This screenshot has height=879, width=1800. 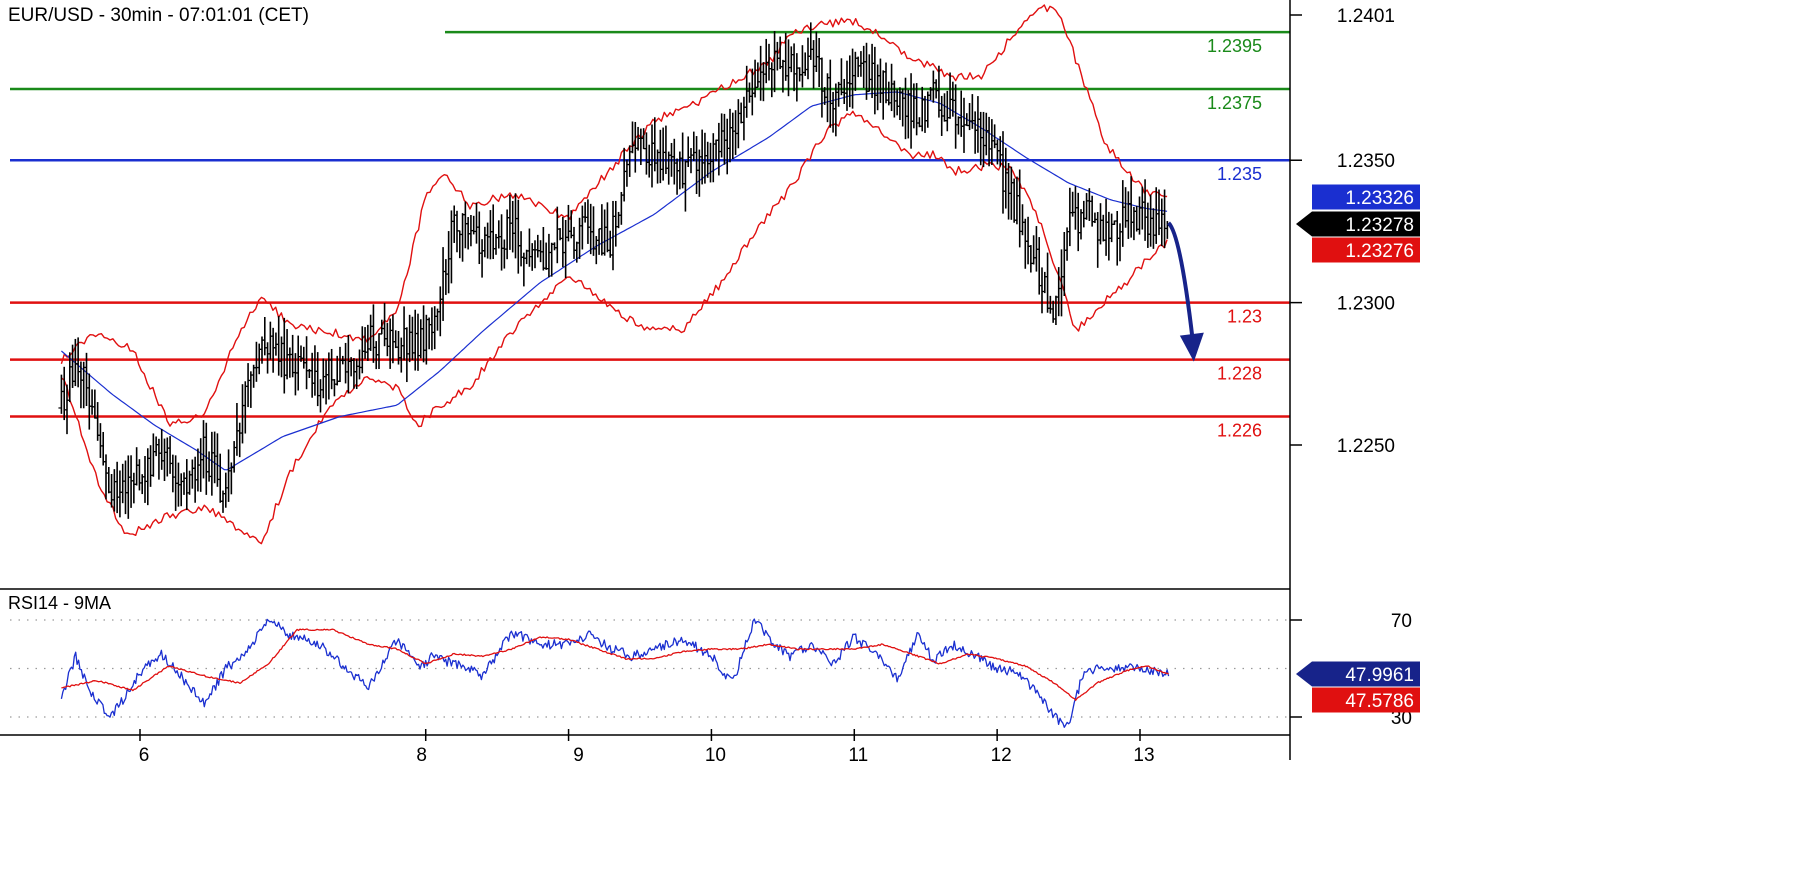 What do you see at coordinates (144, 755) in the screenshot?
I see `x-tick-label: 6` at bounding box center [144, 755].